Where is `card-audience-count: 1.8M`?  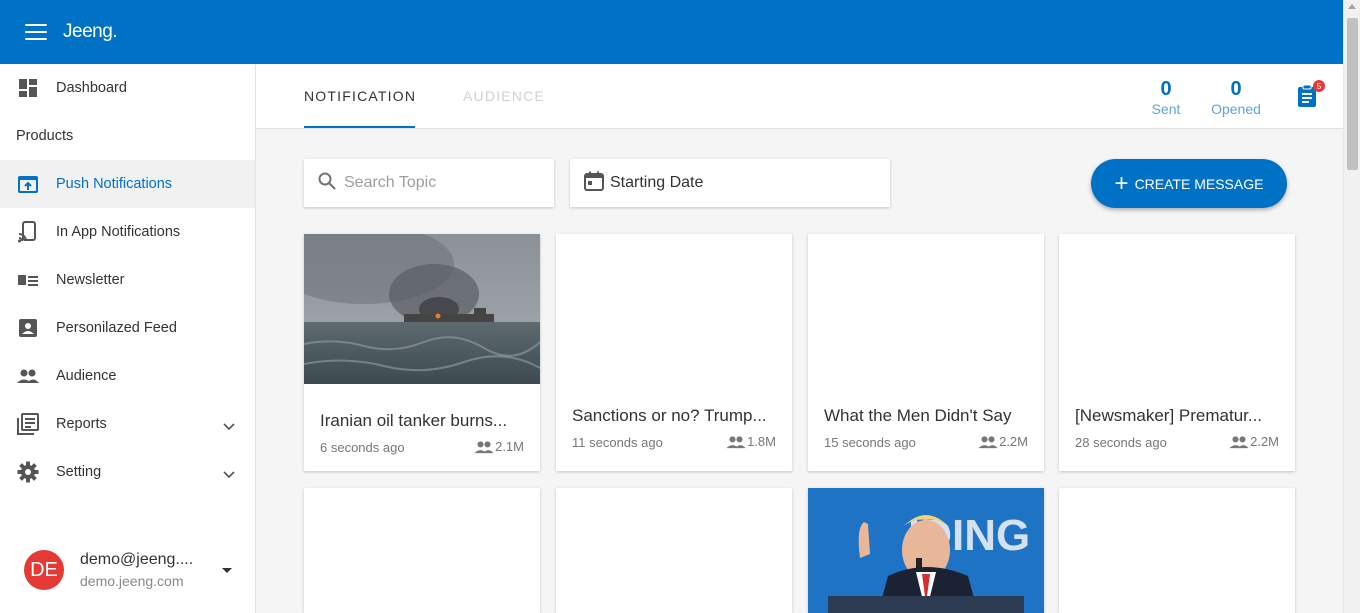 card-audience-count: 1.8M is located at coordinates (750, 441).